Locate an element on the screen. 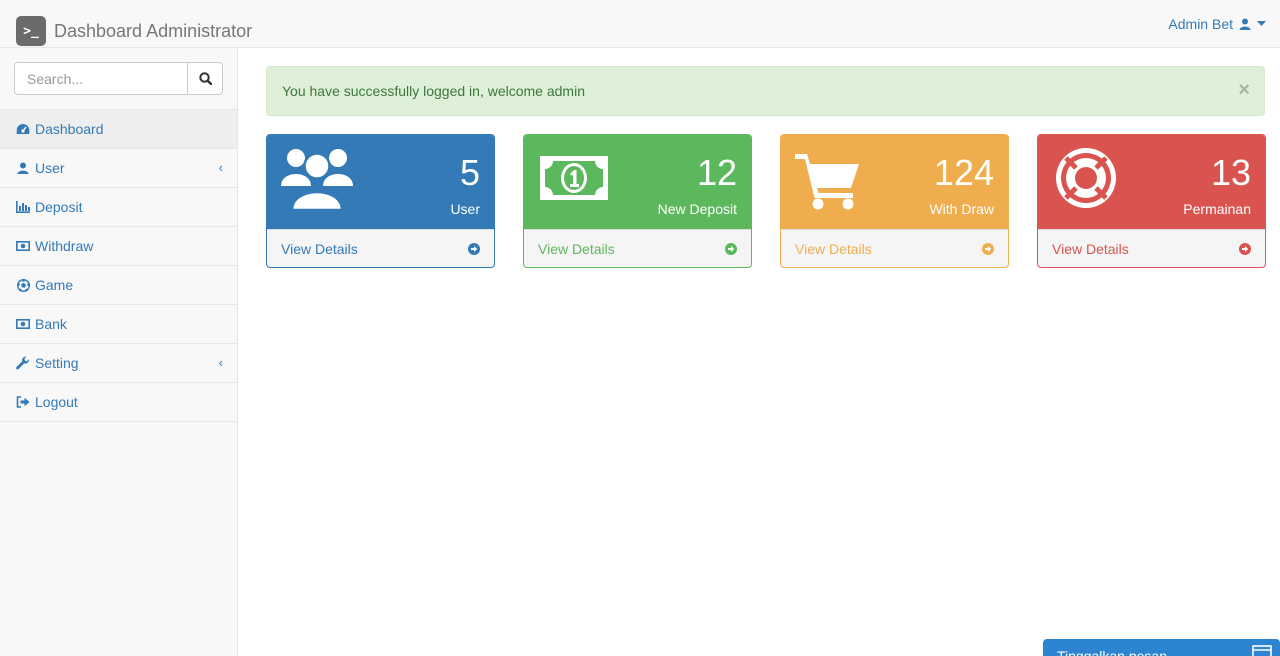 The image size is (1280, 656). sidebar-item-label: Logout is located at coordinates (56, 402).